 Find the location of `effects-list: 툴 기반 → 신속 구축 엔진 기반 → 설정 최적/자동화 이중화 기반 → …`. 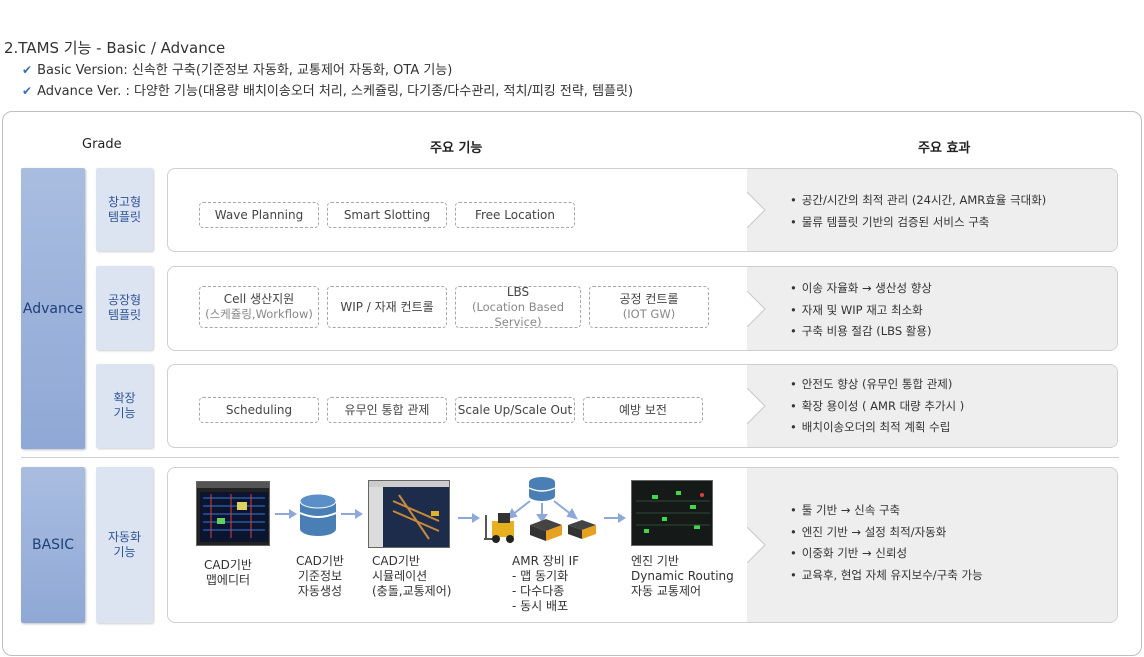

effects-list: 툴 기반 → 신속 구축 엔진 기반 → 설정 최적/자동화 이중화 기반 → … is located at coordinates (886, 543).